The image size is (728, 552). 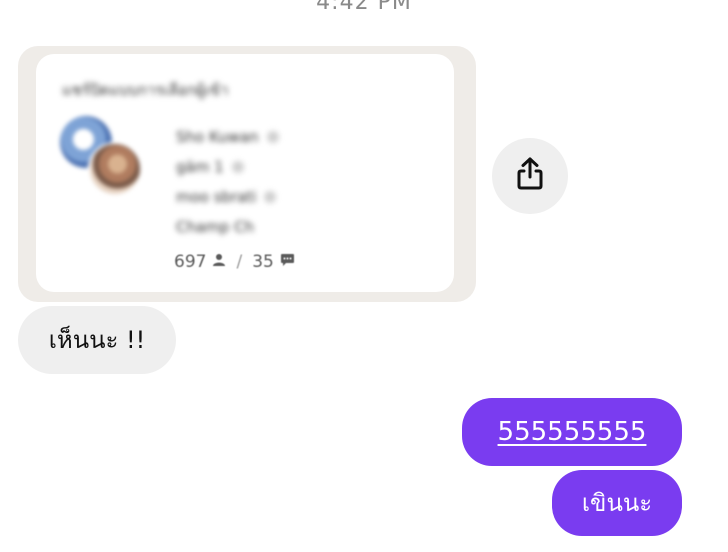 What do you see at coordinates (287, 262) in the screenshot?
I see `comment-icon` at bounding box center [287, 262].